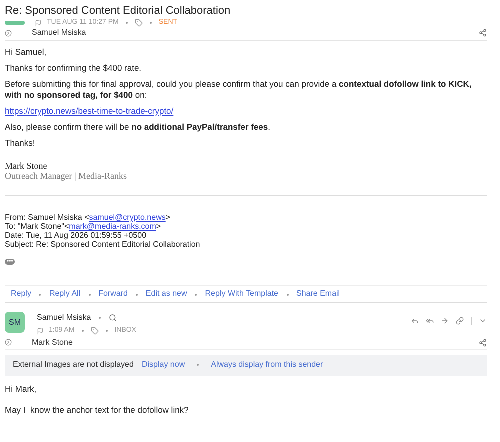 Image resolution: width=500 pixels, height=442 pixels. I want to click on quoted-header-line: Subject: Re: Sponsored Content Editorial Collaboration, so click(103, 244).